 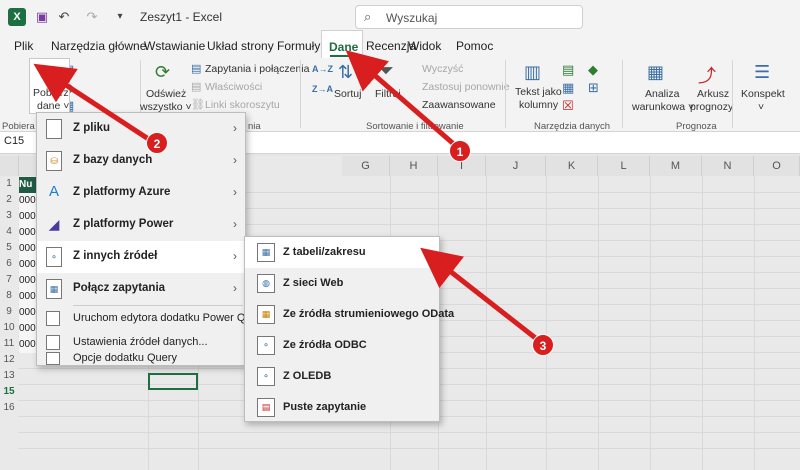 I want to click on active-tab-underline, so click(x=341, y=56).